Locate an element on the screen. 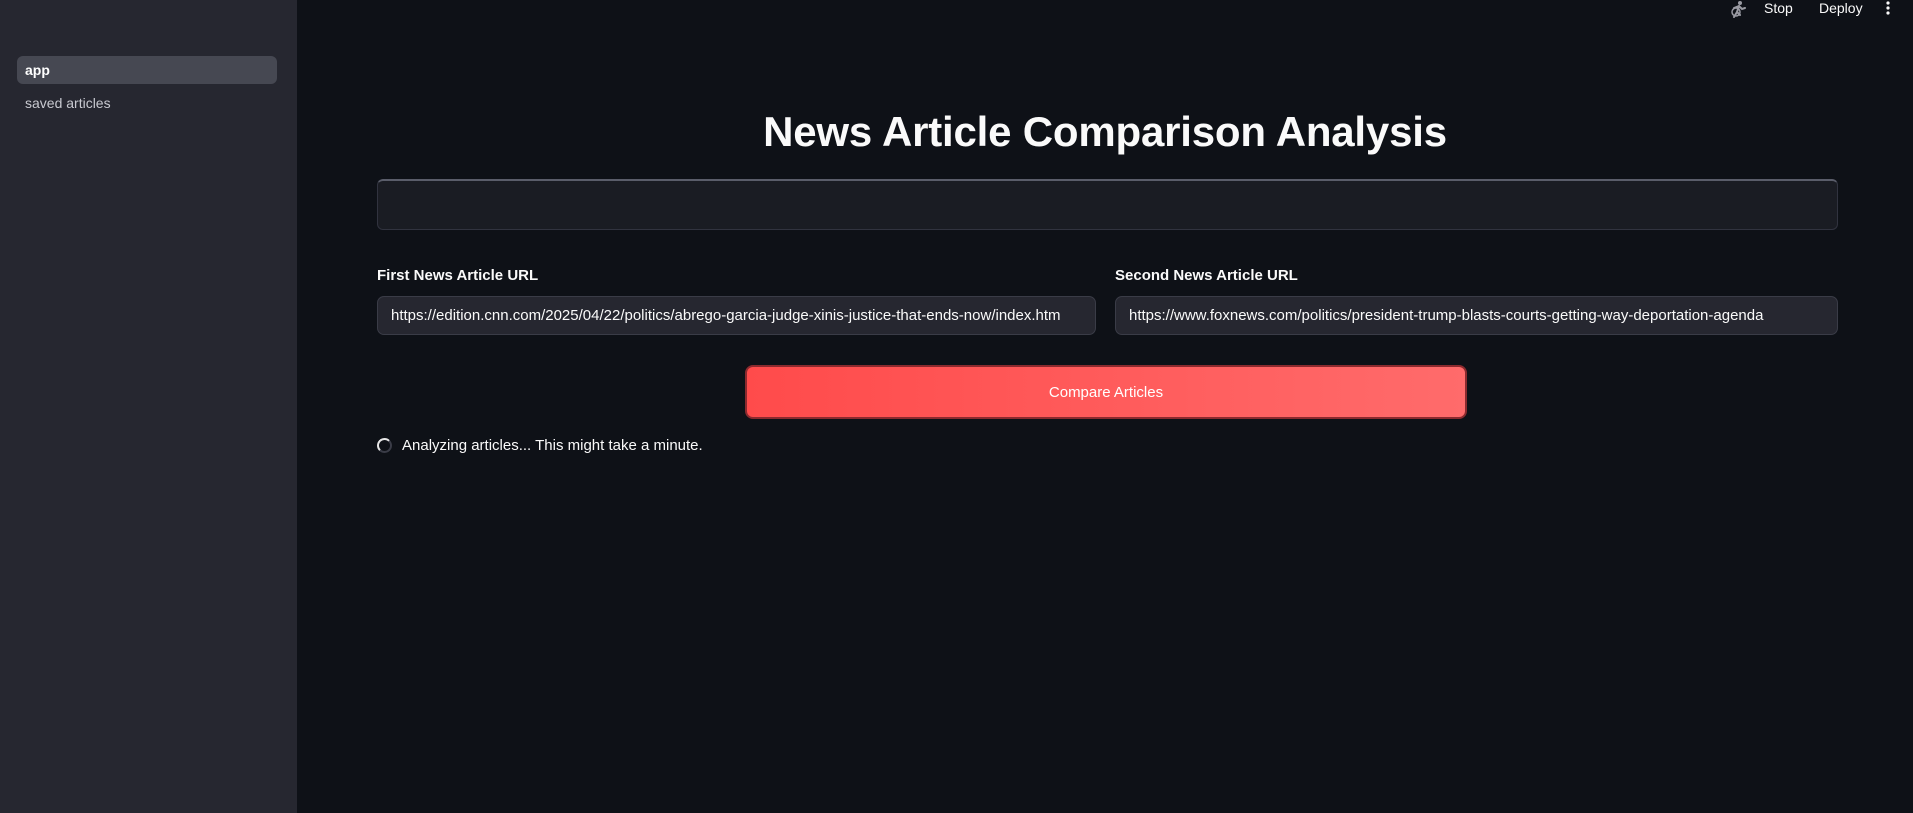 Image resolution: width=1913 pixels, height=813 pixels. first-url-input is located at coordinates (736, 315).